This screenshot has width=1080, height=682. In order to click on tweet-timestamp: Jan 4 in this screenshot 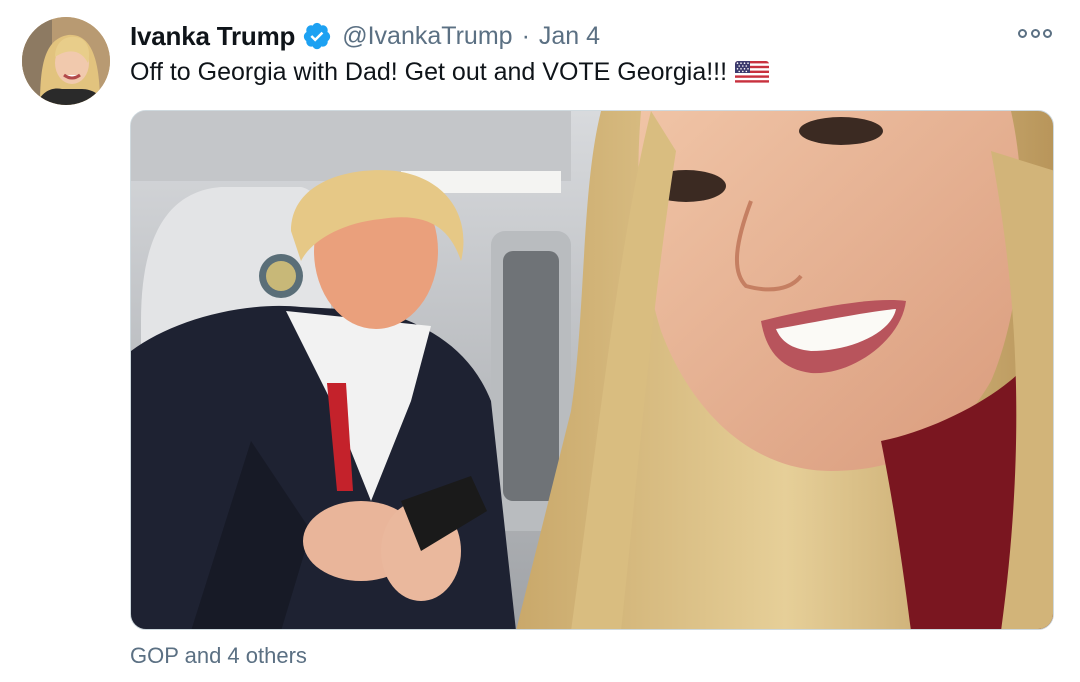, I will do `click(569, 36)`.